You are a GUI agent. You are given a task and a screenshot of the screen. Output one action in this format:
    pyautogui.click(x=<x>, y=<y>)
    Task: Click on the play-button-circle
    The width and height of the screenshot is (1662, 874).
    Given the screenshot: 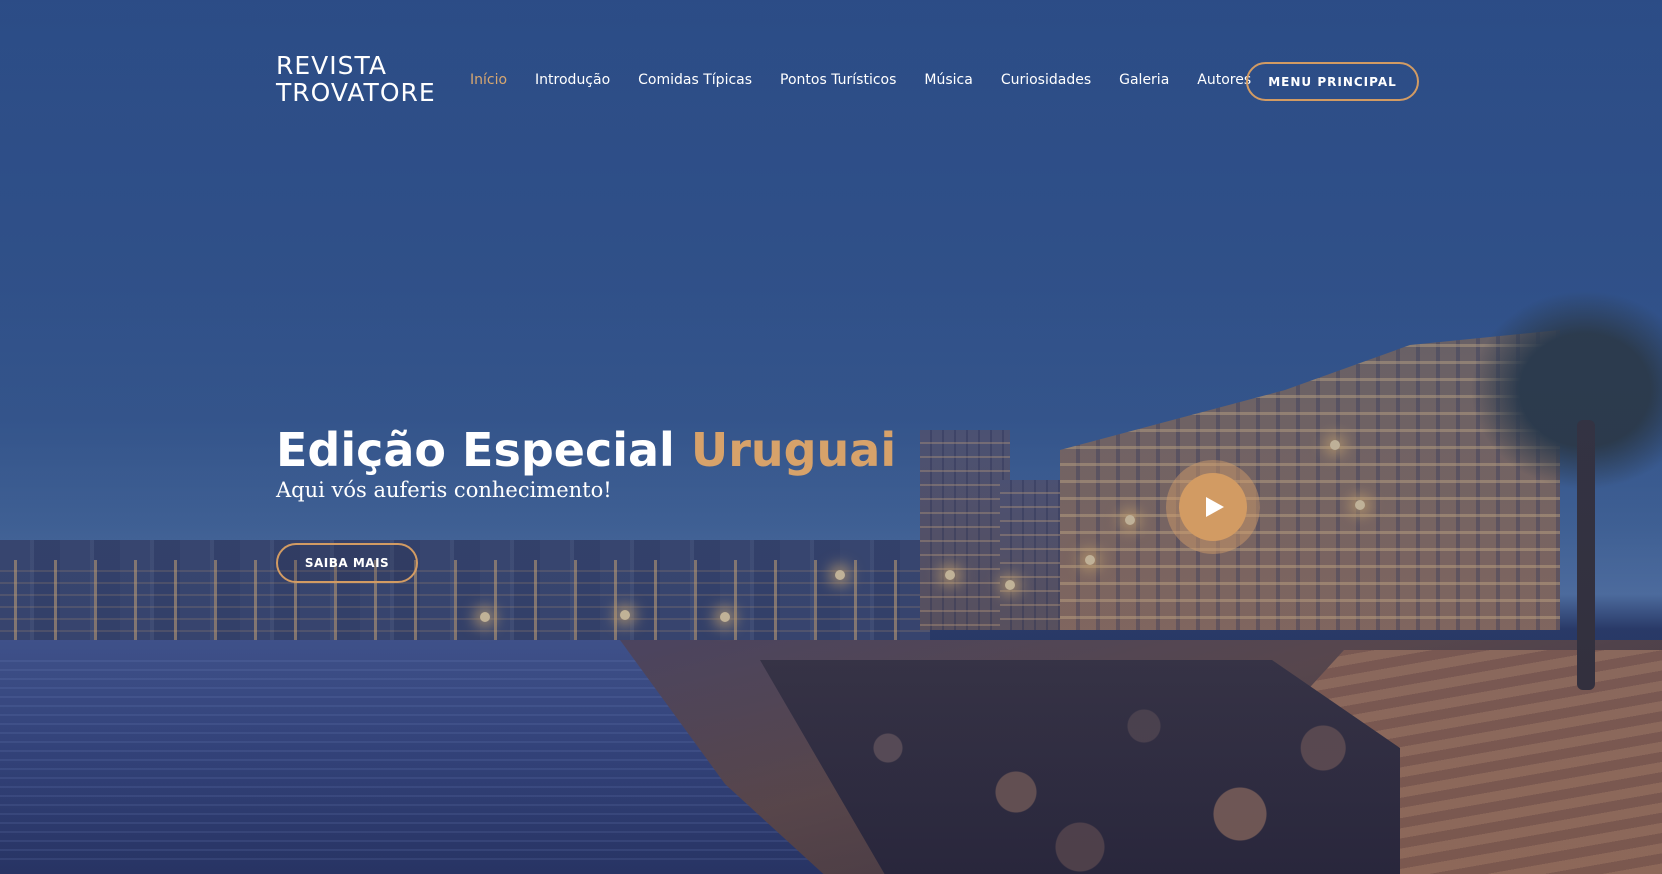 What is the action you would take?
    pyautogui.click(x=1213, y=507)
    